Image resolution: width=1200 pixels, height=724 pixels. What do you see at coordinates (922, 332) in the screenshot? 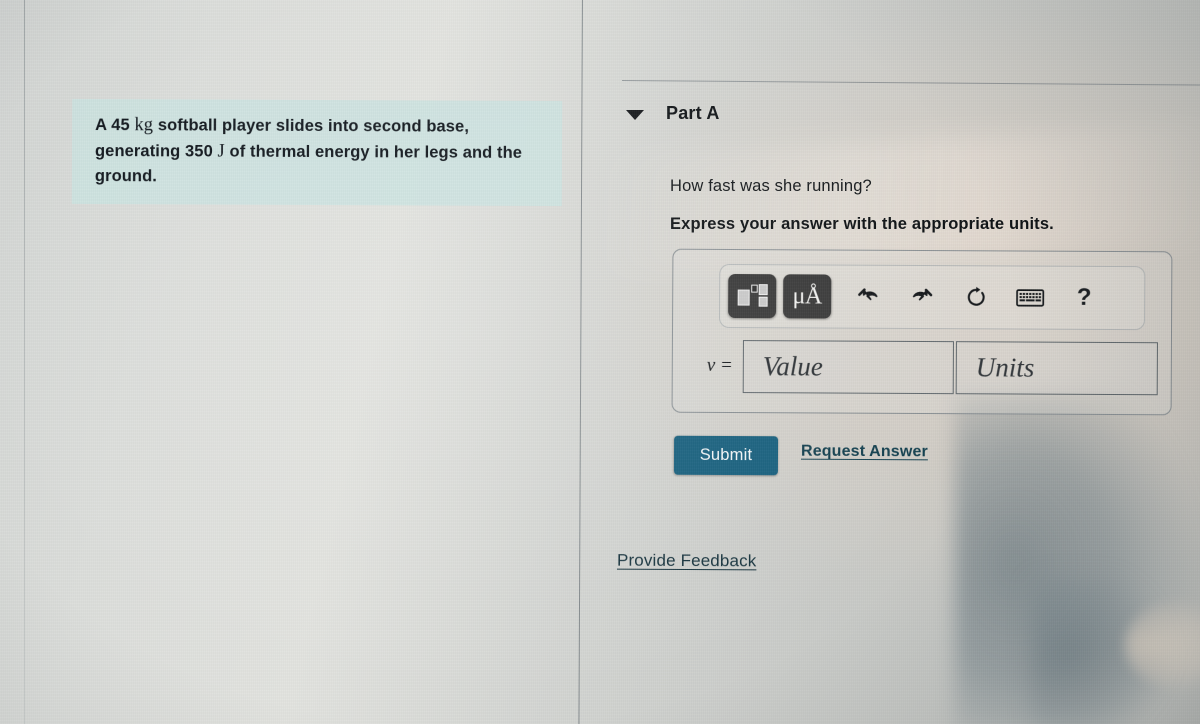
I see `answer-input-widget: μÅ ? v = Value Units` at bounding box center [922, 332].